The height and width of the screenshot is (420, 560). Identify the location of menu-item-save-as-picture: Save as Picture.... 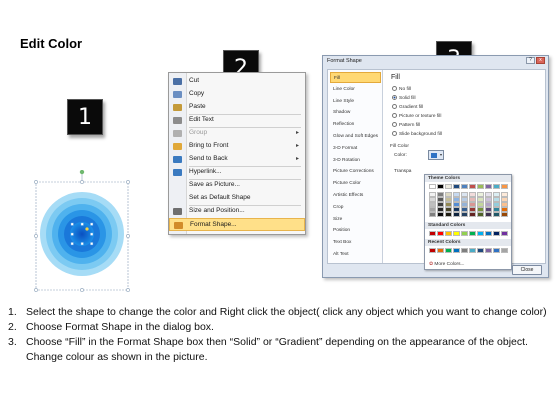
(237, 185).